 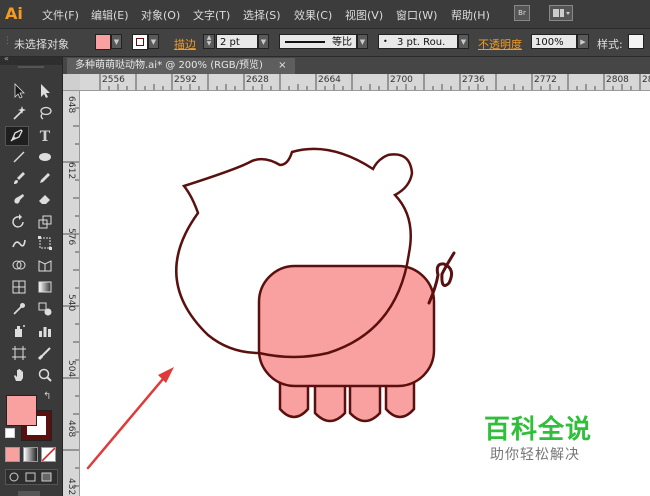 I want to click on brush-definition: • 3 pt. Rou., so click(x=418, y=41).